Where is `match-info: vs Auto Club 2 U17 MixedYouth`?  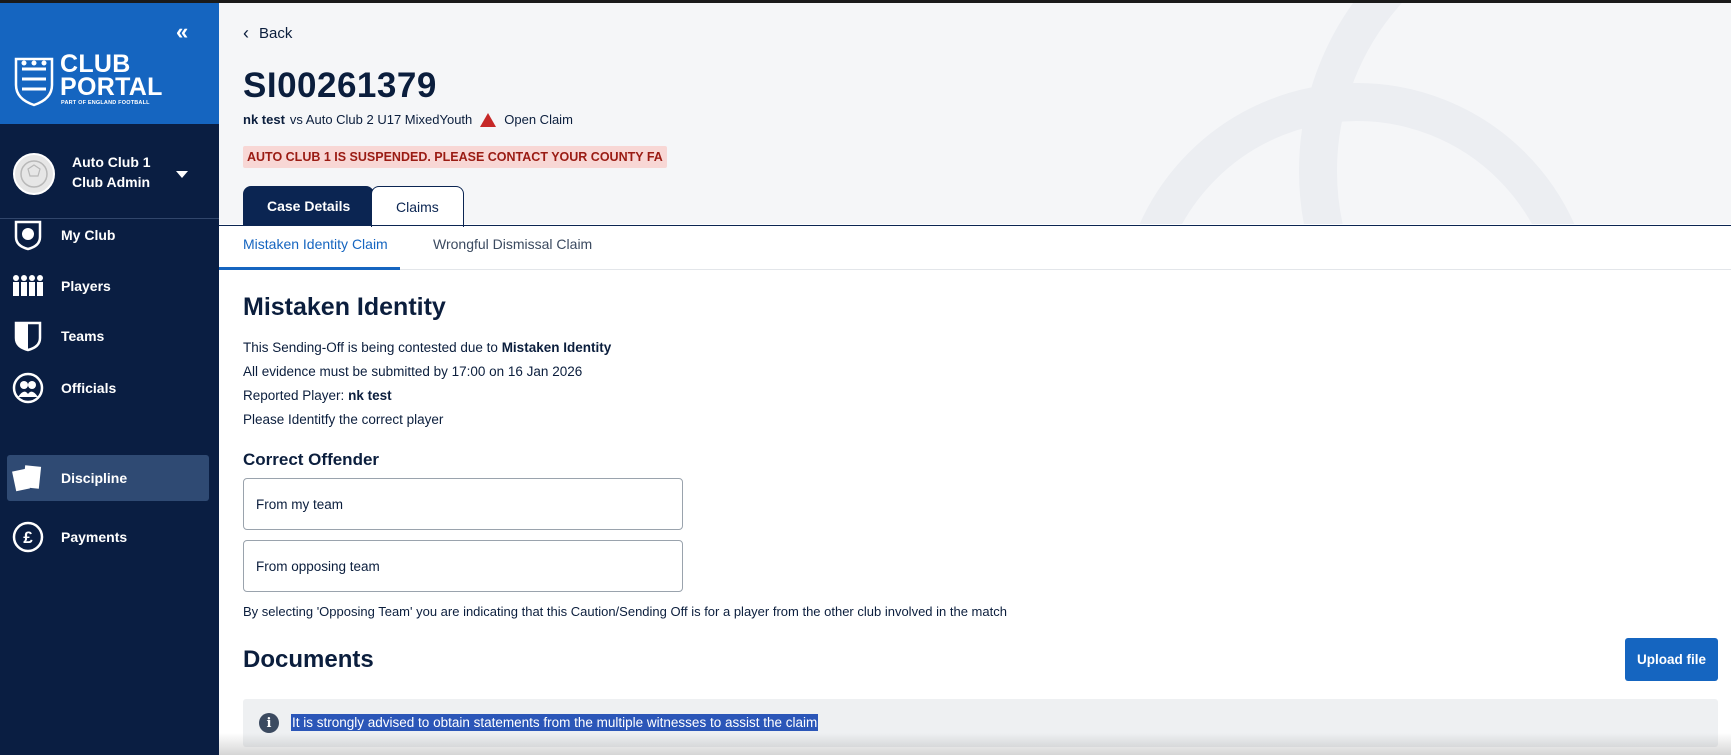
match-info: vs Auto Club 2 U17 MixedYouth is located at coordinates (381, 119).